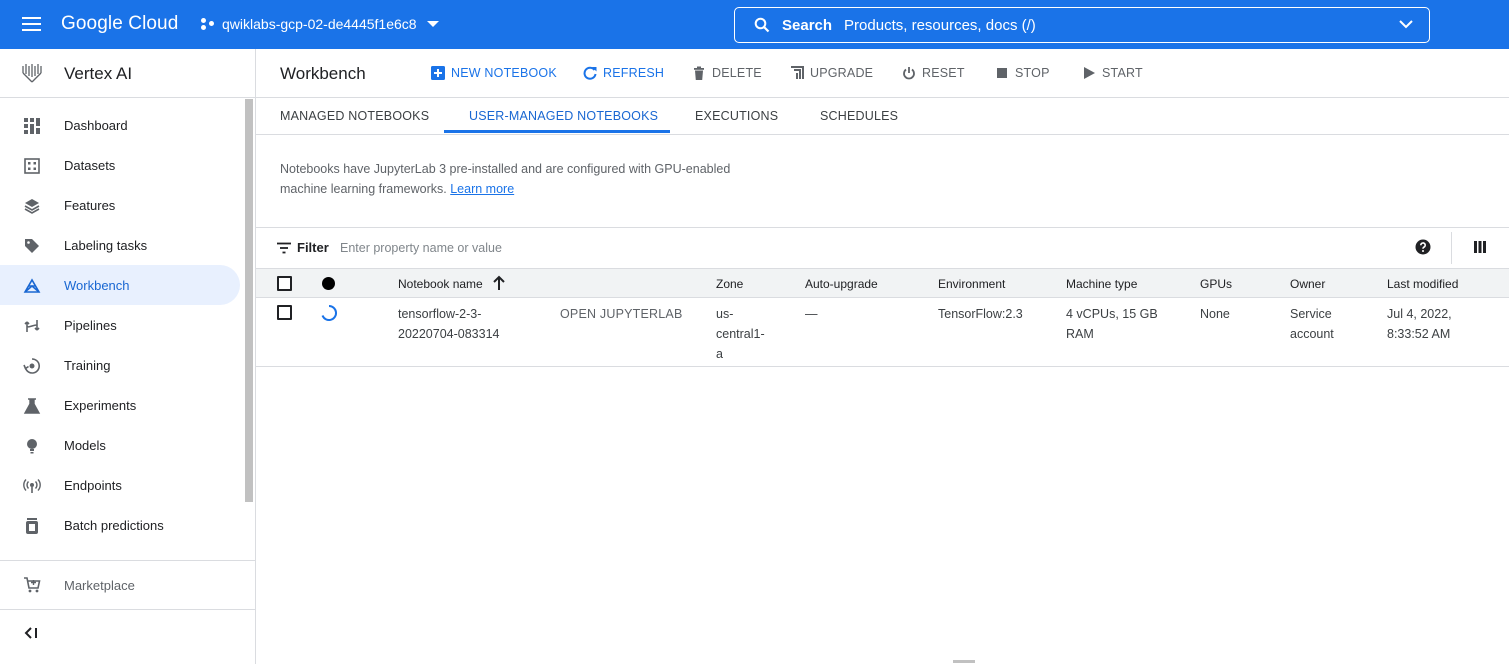  What do you see at coordinates (841, 284) in the screenshot?
I see `column-header-auto-upgrade: Auto-upgrade` at bounding box center [841, 284].